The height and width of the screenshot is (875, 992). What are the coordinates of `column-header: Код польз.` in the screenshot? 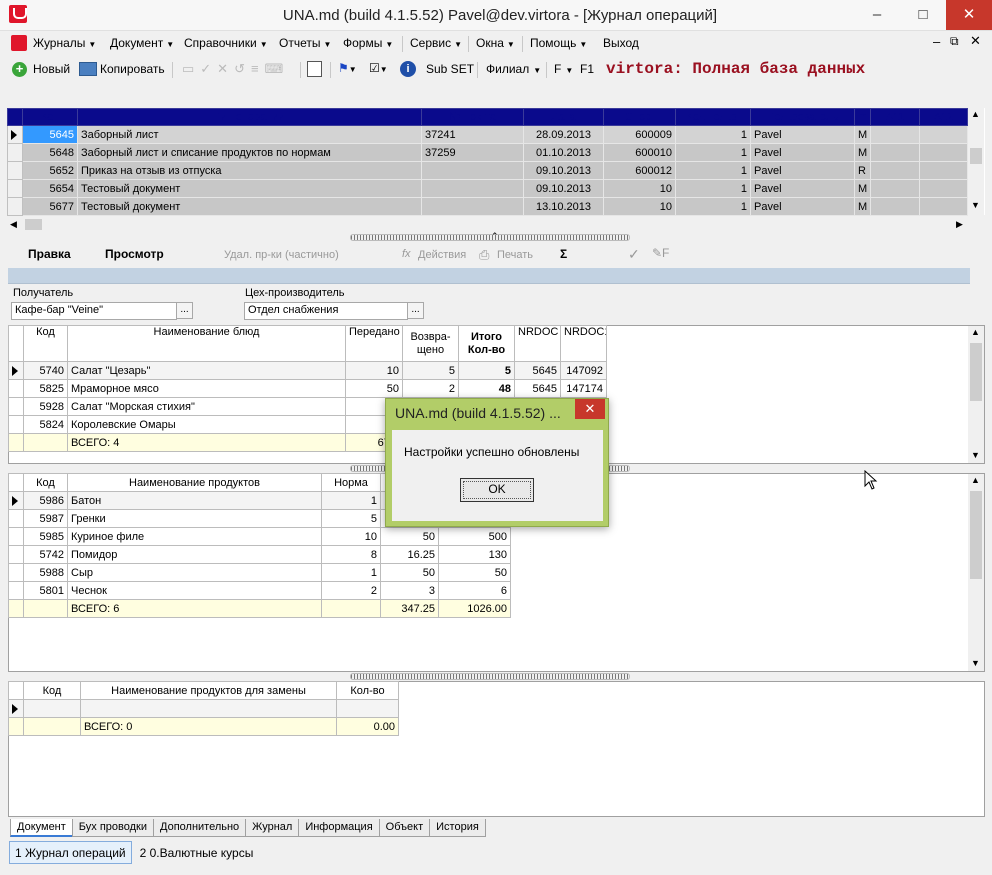 It's located at (713, 117).